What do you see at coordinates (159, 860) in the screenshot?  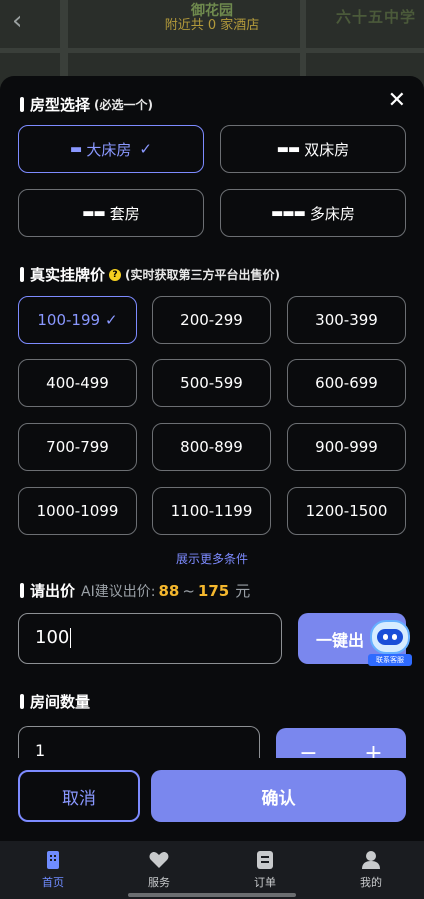 I see `heart-icon` at bounding box center [159, 860].